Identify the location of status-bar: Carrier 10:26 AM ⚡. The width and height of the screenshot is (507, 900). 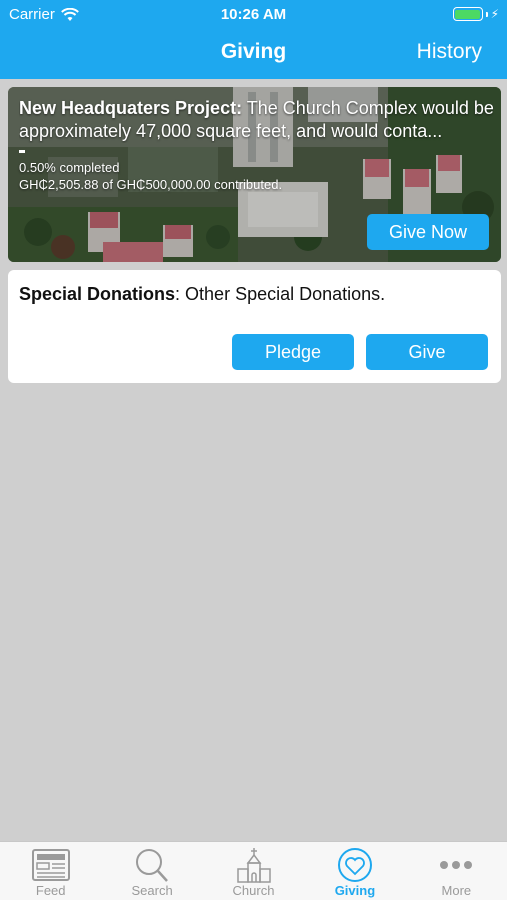
(253, 14).